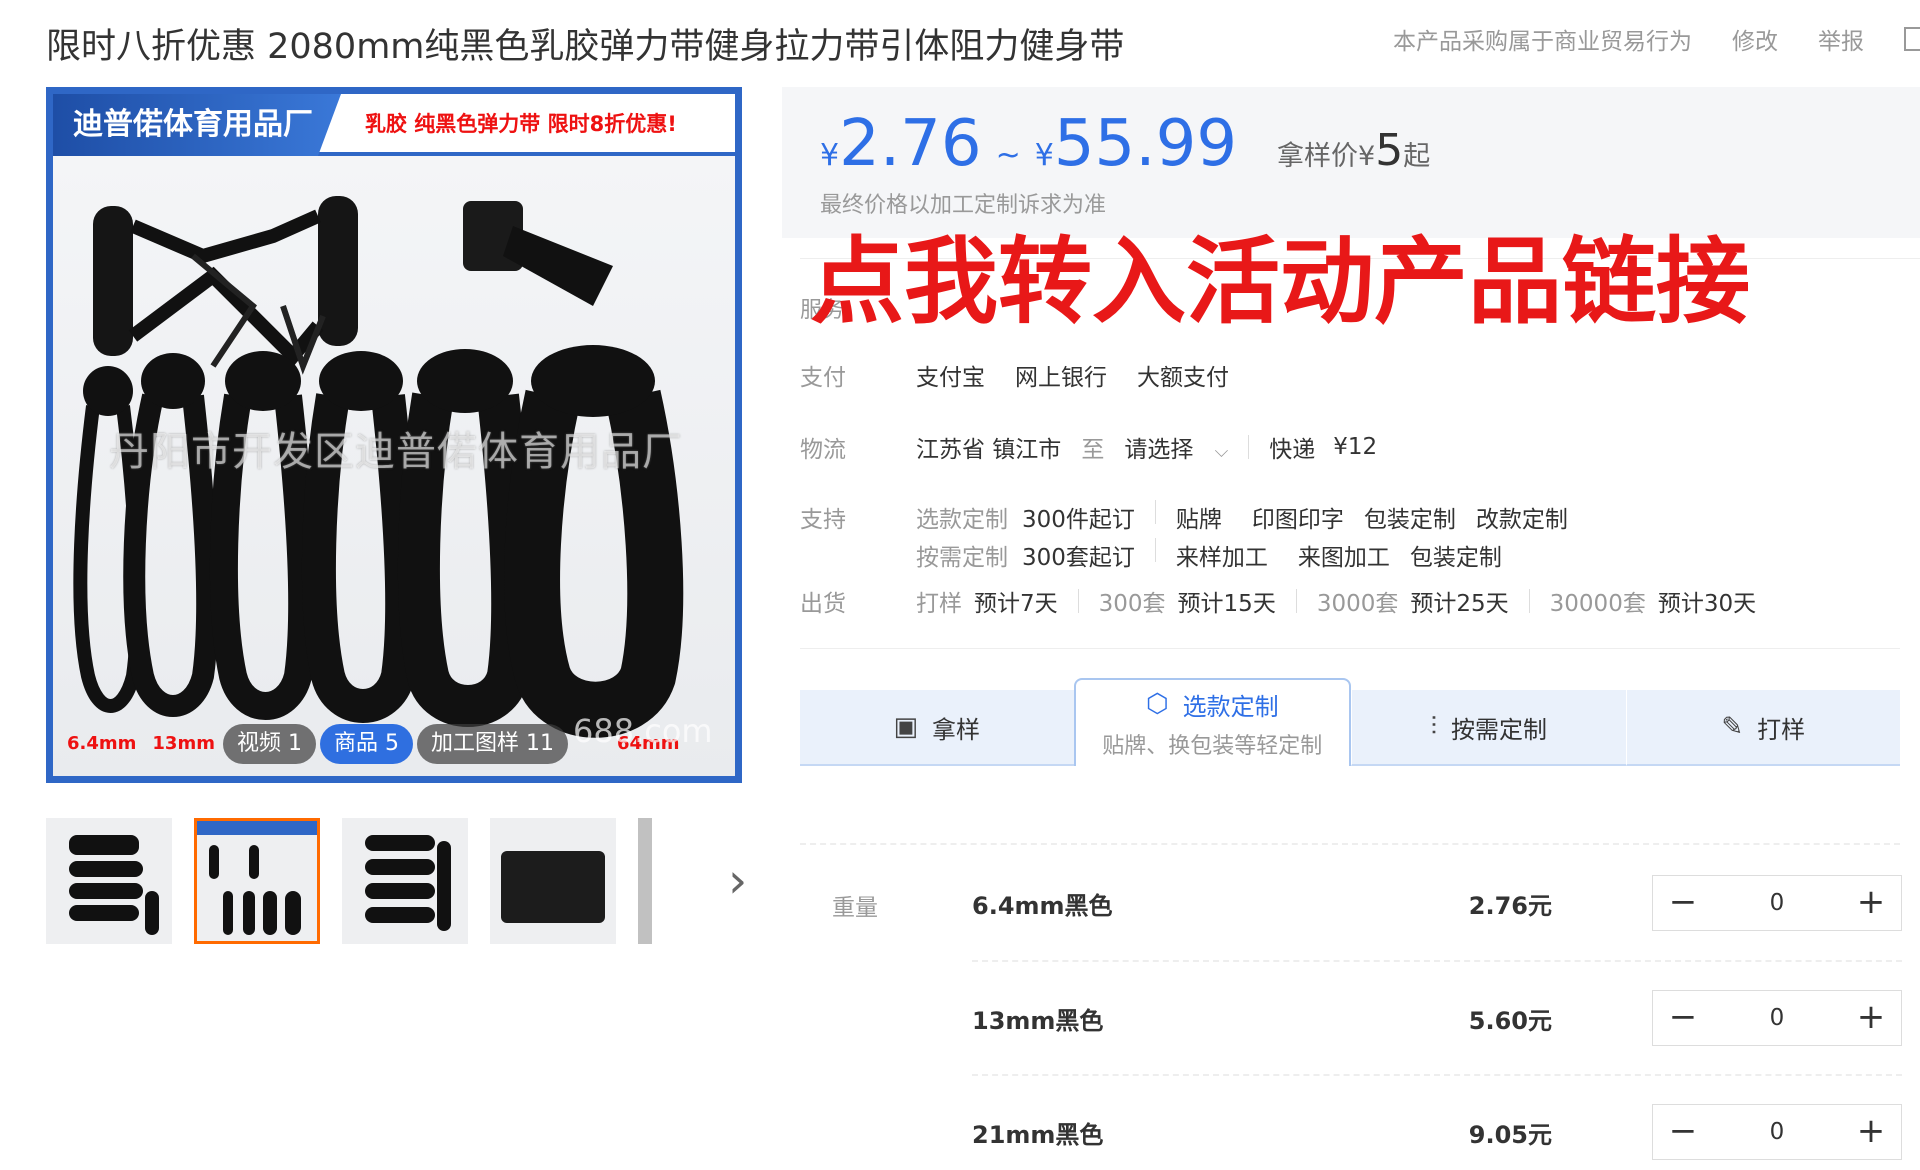 This screenshot has width=1920, height=1170. Describe the element at coordinates (1510, 905) in the screenshot. I see `sku-price: 2.76元` at that location.